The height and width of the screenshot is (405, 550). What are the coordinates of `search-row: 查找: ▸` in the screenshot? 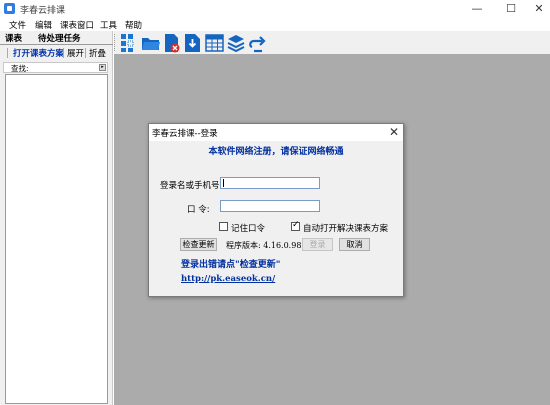 It's located at (55, 67).